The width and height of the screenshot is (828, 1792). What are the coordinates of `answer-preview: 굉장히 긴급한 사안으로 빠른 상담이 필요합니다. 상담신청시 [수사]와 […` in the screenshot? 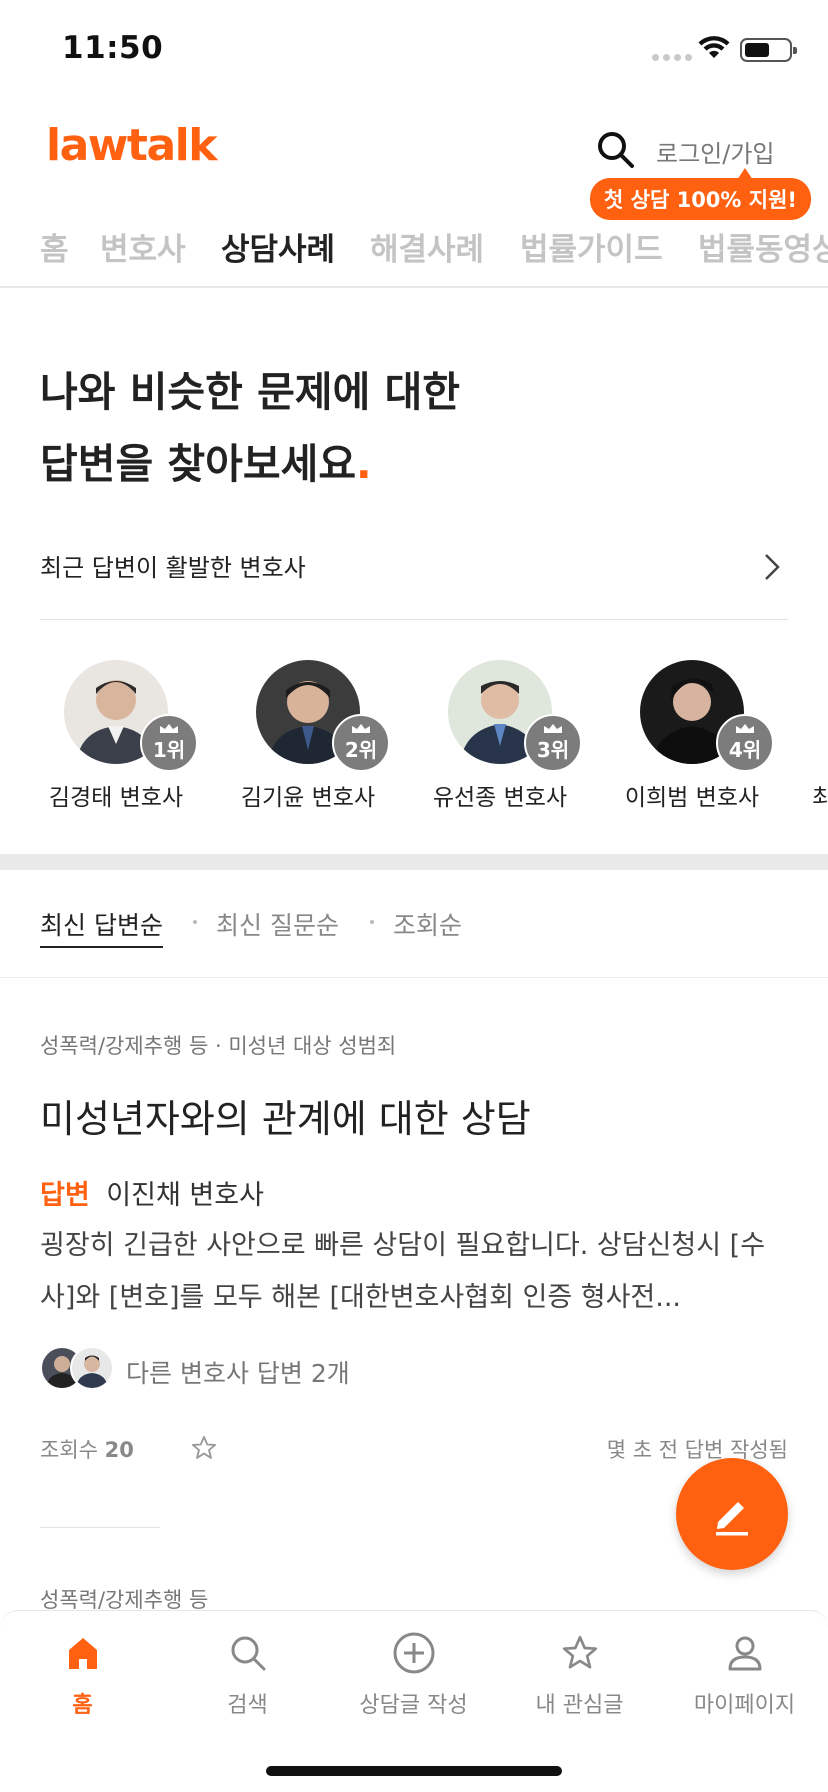 It's located at (403, 1271).